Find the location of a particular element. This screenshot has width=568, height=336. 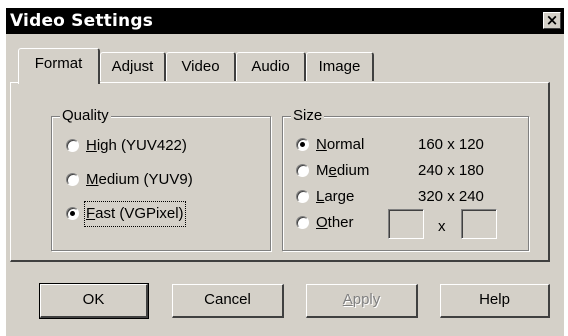

tab-format-label: Format is located at coordinates (58, 63).